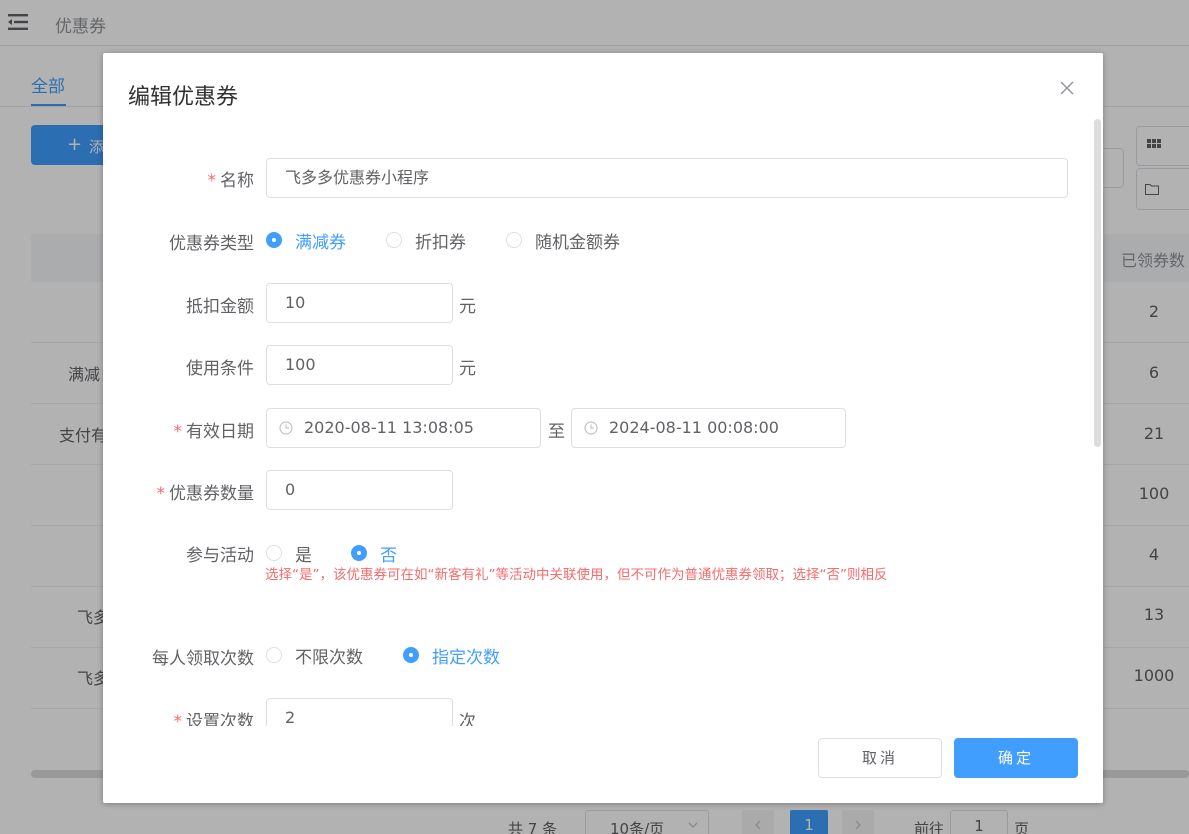 This screenshot has height=834, width=1189. I want to click on set-times-label: * 设置次数, so click(214, 716).